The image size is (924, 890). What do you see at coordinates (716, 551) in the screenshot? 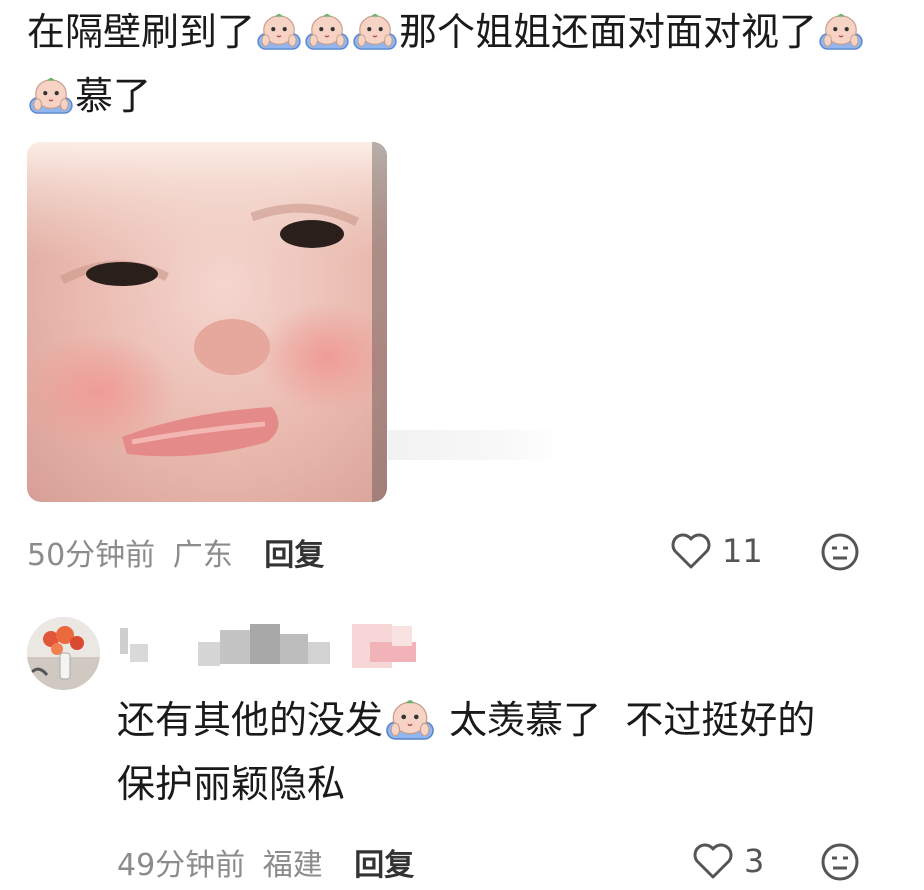
I see `like-button: 11` at bounding box center [716, 551].